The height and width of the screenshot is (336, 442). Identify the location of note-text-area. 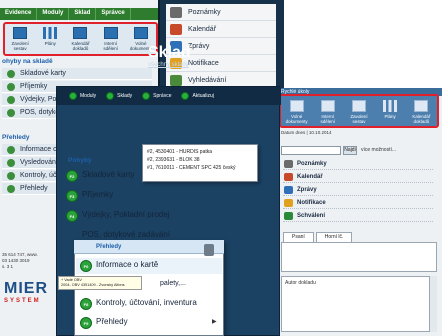
(359, 257).